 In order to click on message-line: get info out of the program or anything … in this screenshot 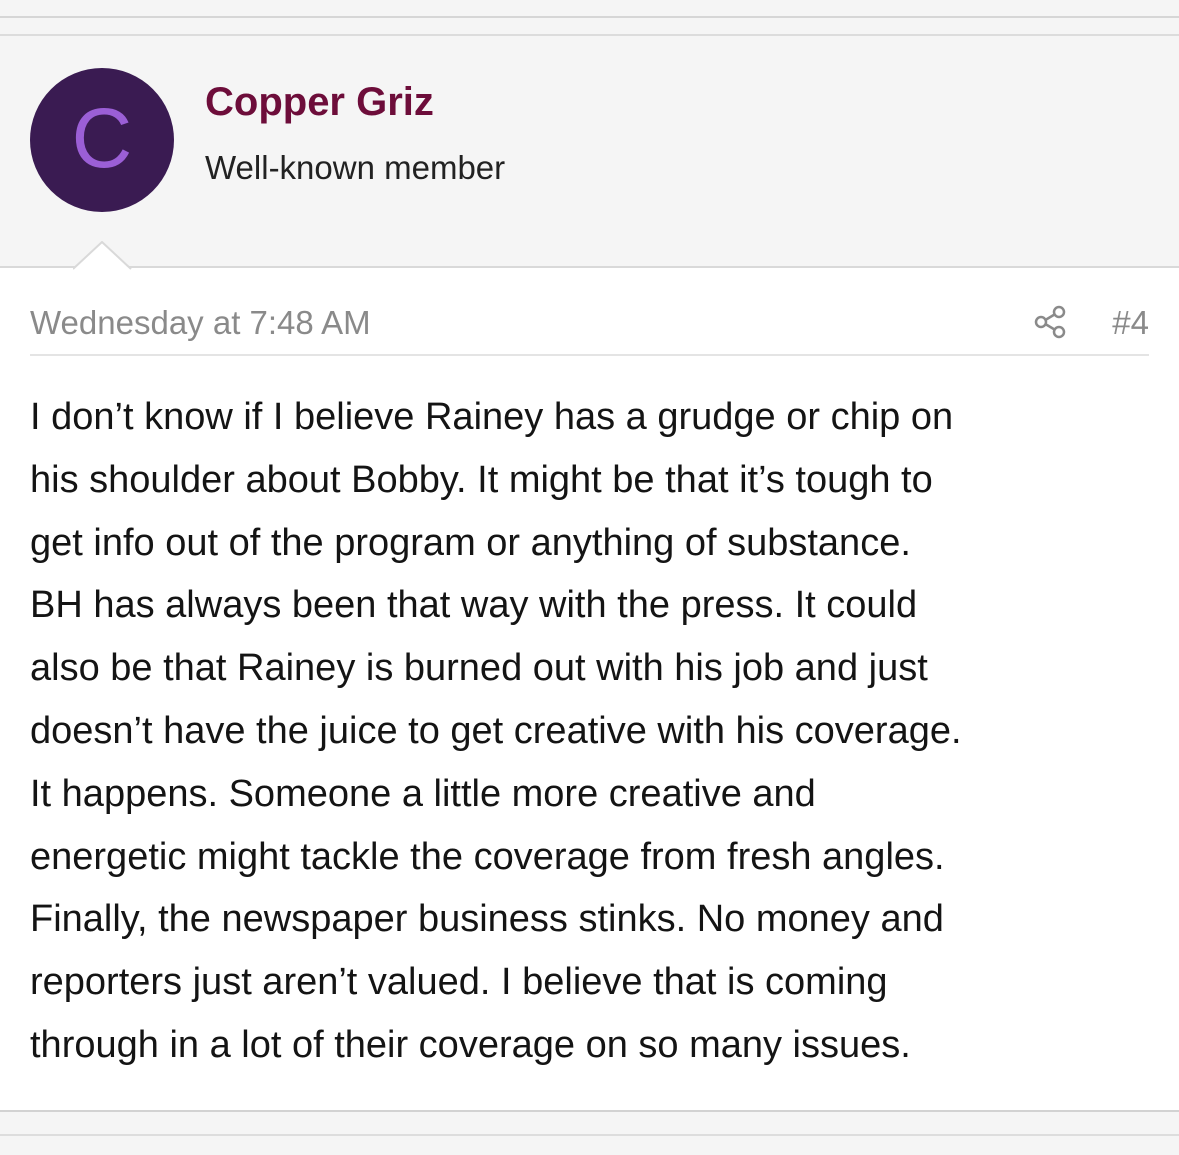, I will do `click(470, 542)`.